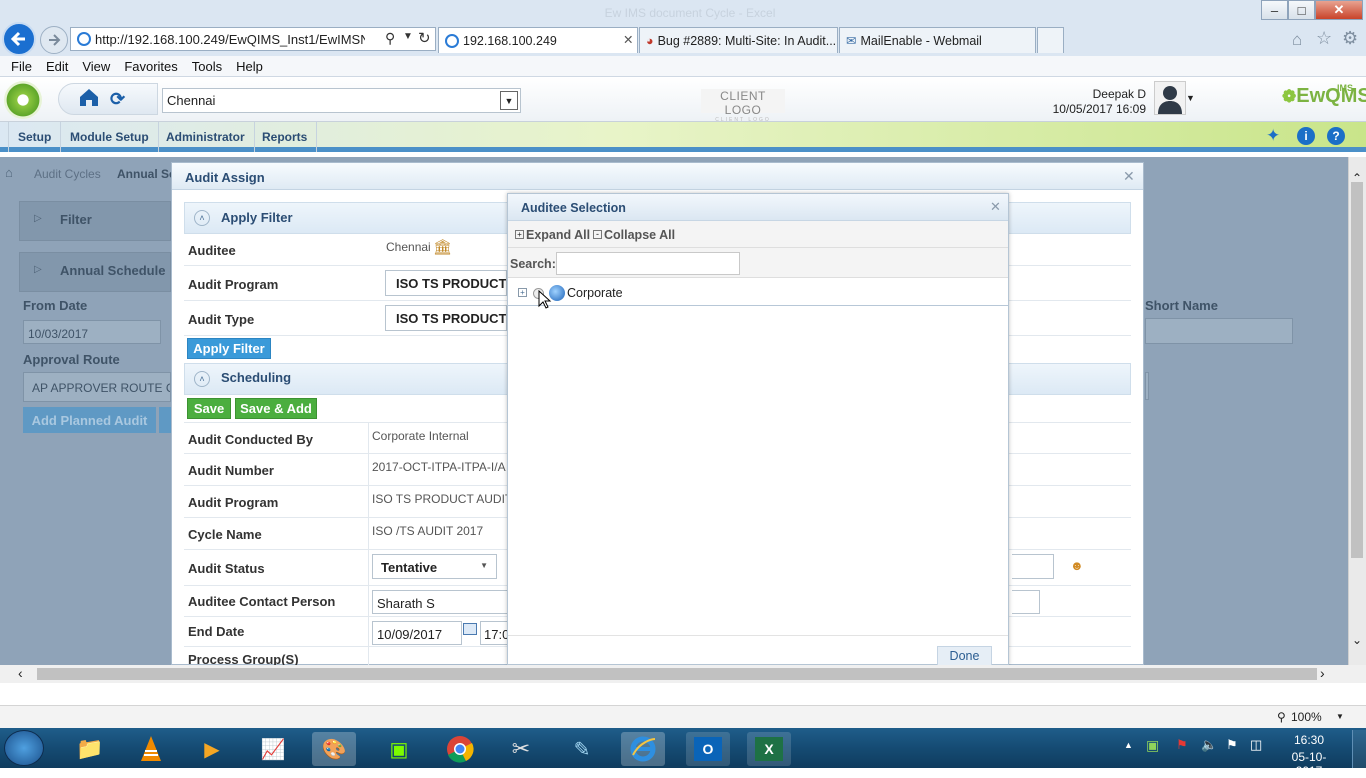 Image resolution: width=1366 pixels, height=778 pixels. What do you see at coordinates (90, 749) in the screenshot?
I see `explorer-icon: 📁` at bounding box center [90, 749].